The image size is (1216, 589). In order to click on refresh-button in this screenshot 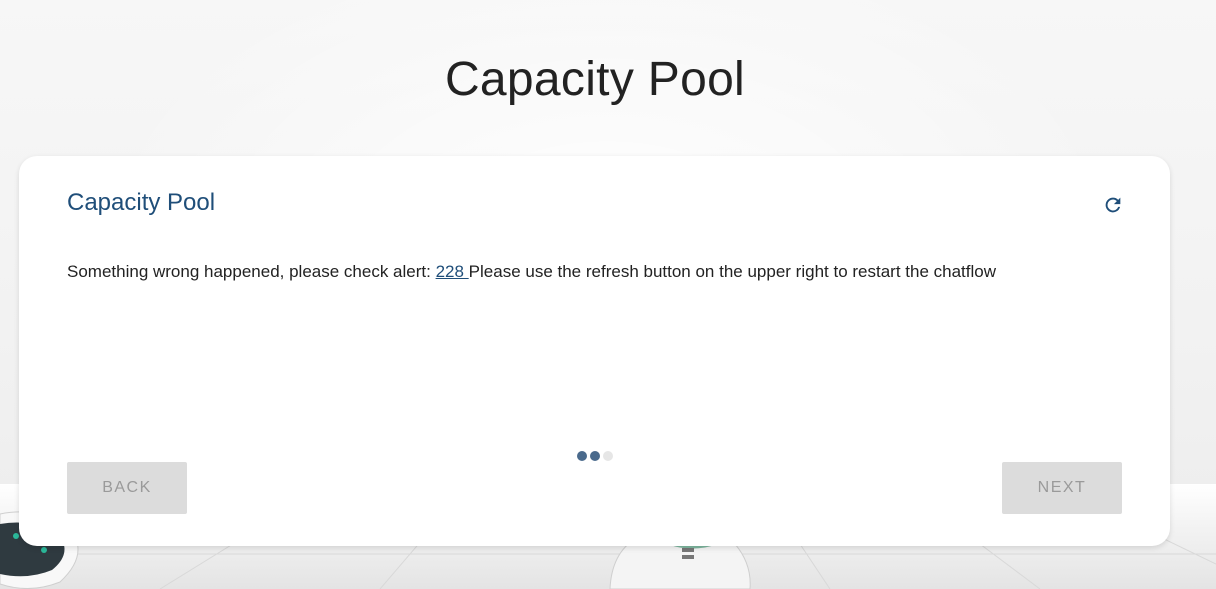, I will do `click(1113, 205)`.